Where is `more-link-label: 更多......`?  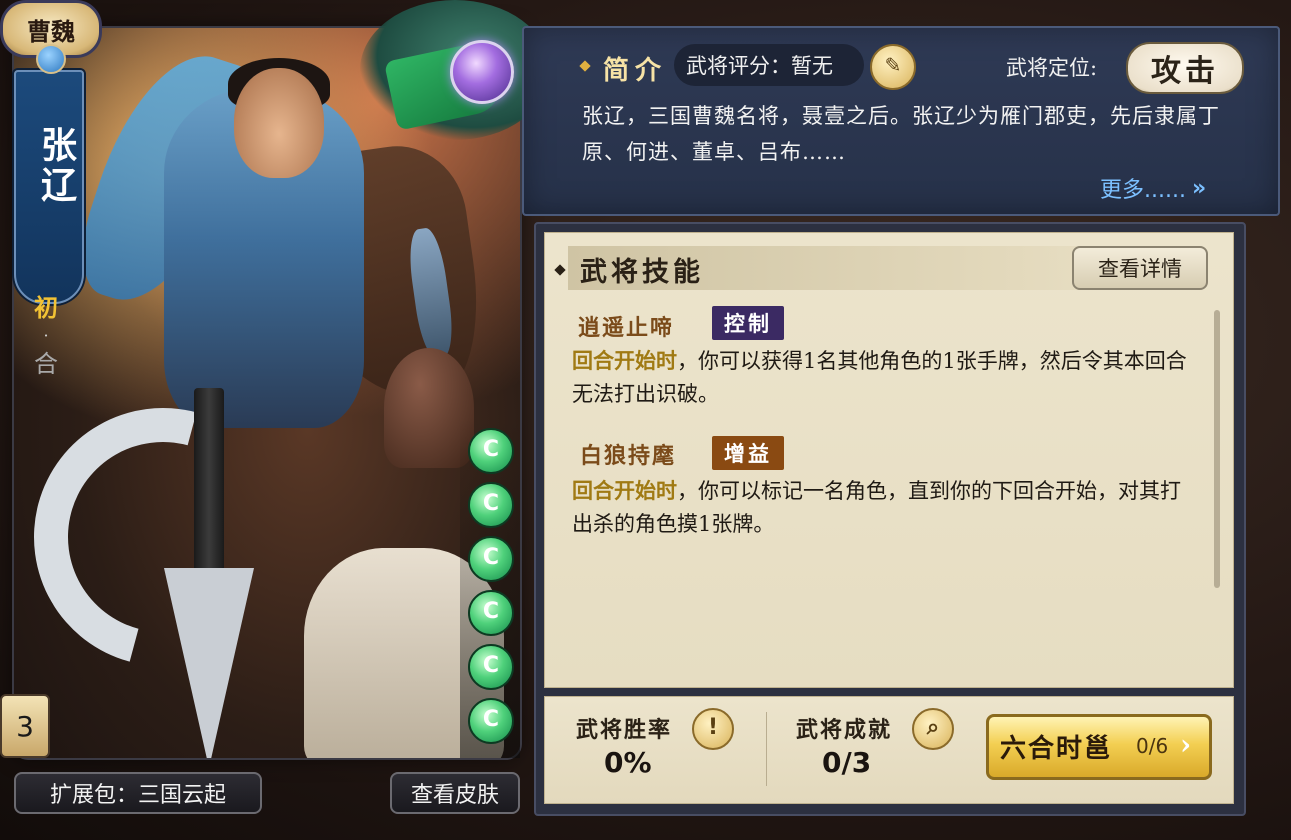 more-link-label: 更多...... is located at coordinates (1143, 190).